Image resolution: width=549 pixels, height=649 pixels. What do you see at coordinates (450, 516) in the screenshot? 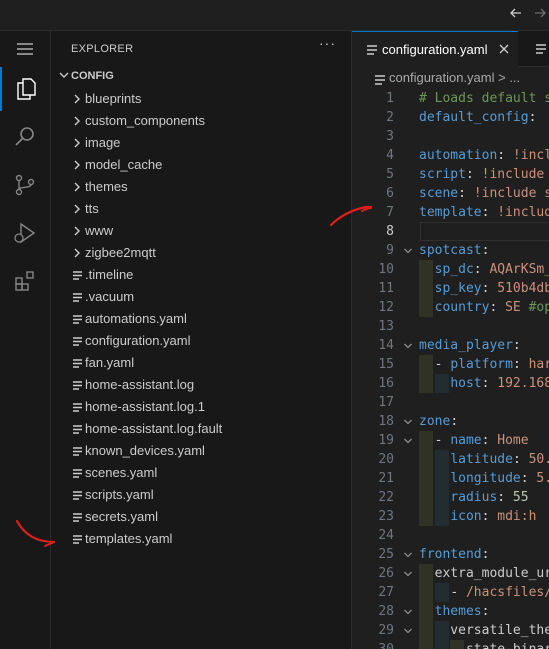
I see `code-line: 23 icon: mdi:h` at bounding box center [450, 516].